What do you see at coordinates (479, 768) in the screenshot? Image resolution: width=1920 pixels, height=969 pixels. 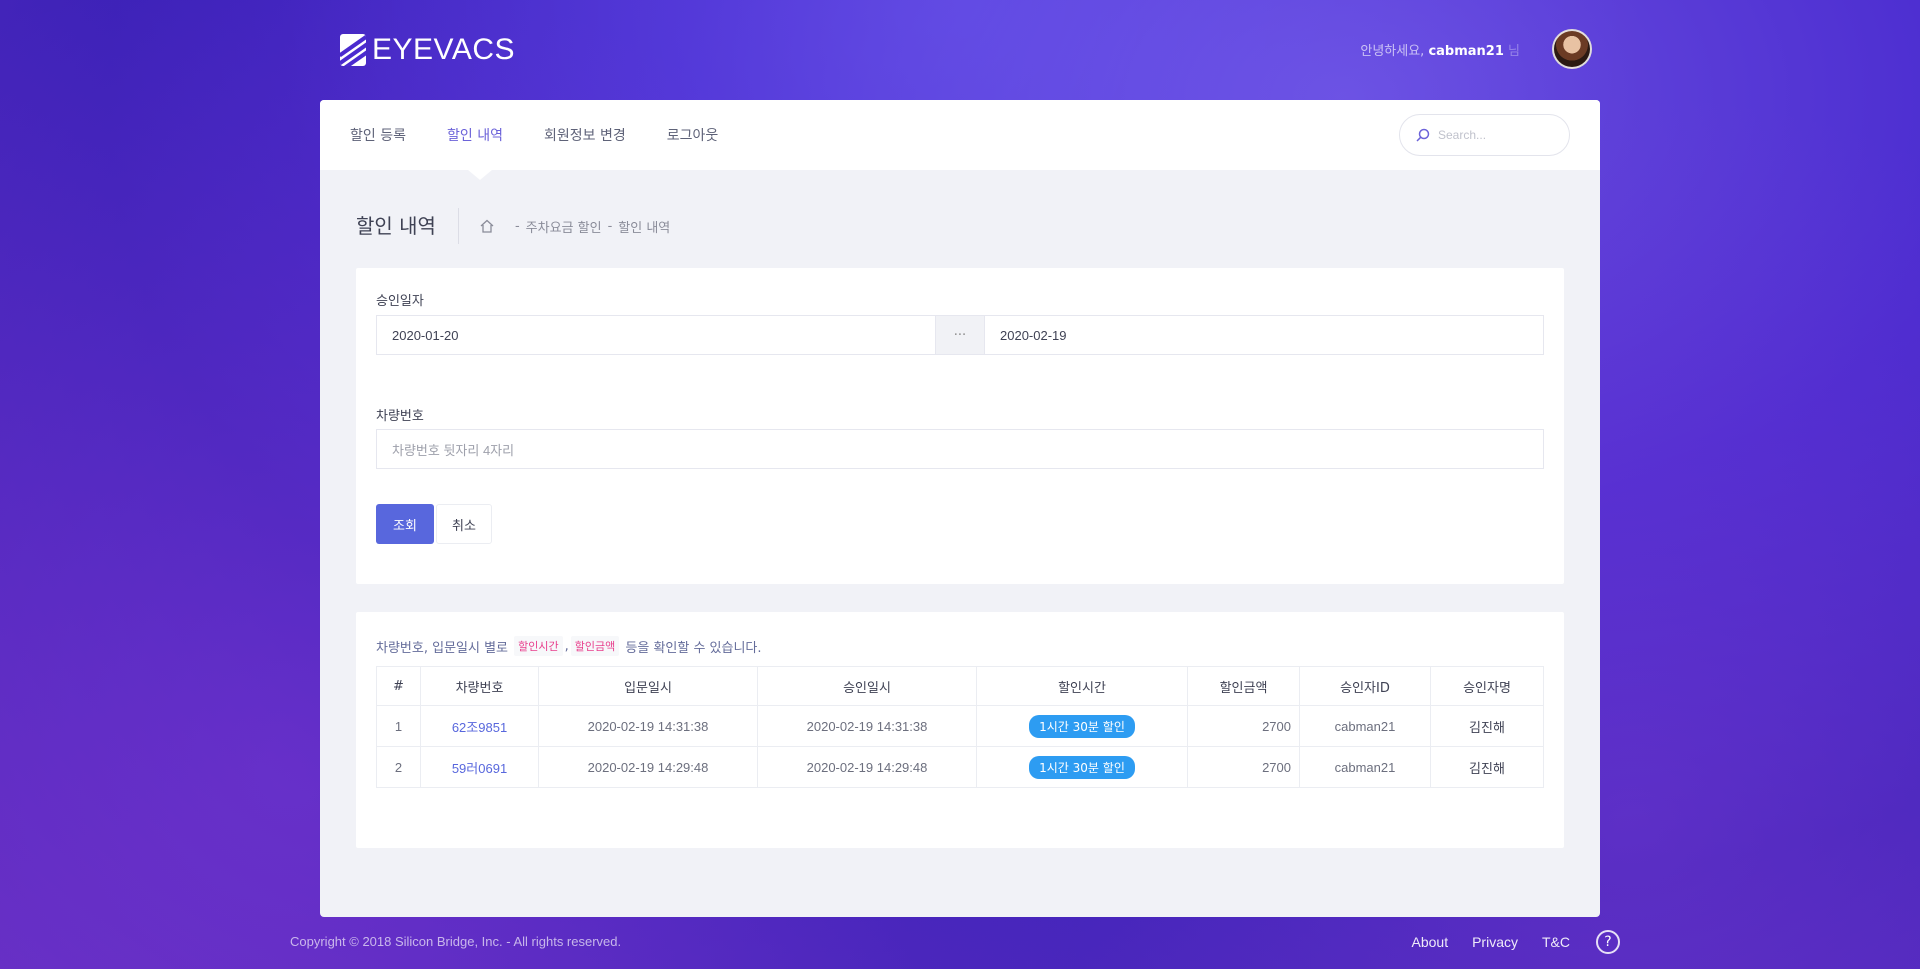 I see `plate-link: 59러0691` at bounding box center [479, 768].